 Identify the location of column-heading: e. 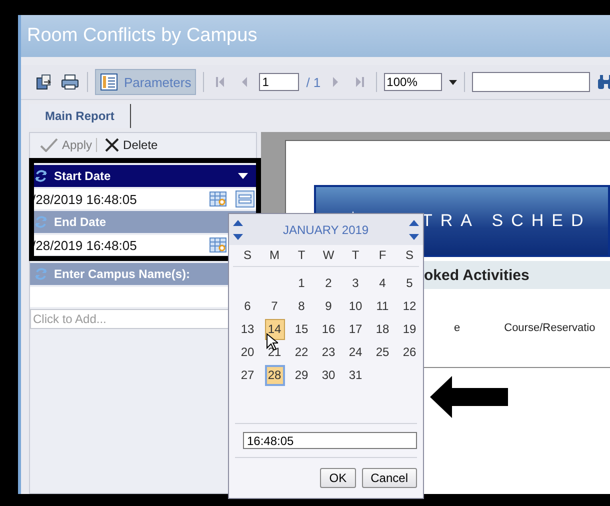
(457, 328).